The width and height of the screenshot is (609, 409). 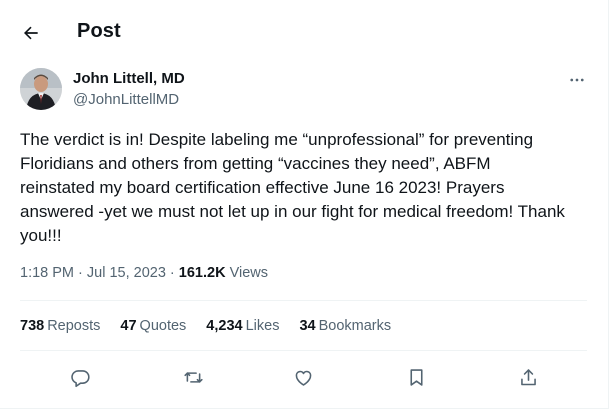 What do you see at coordinates (246, 273) in the screenshot?
I see `views-label: Views` at bounding box center [246, 273].